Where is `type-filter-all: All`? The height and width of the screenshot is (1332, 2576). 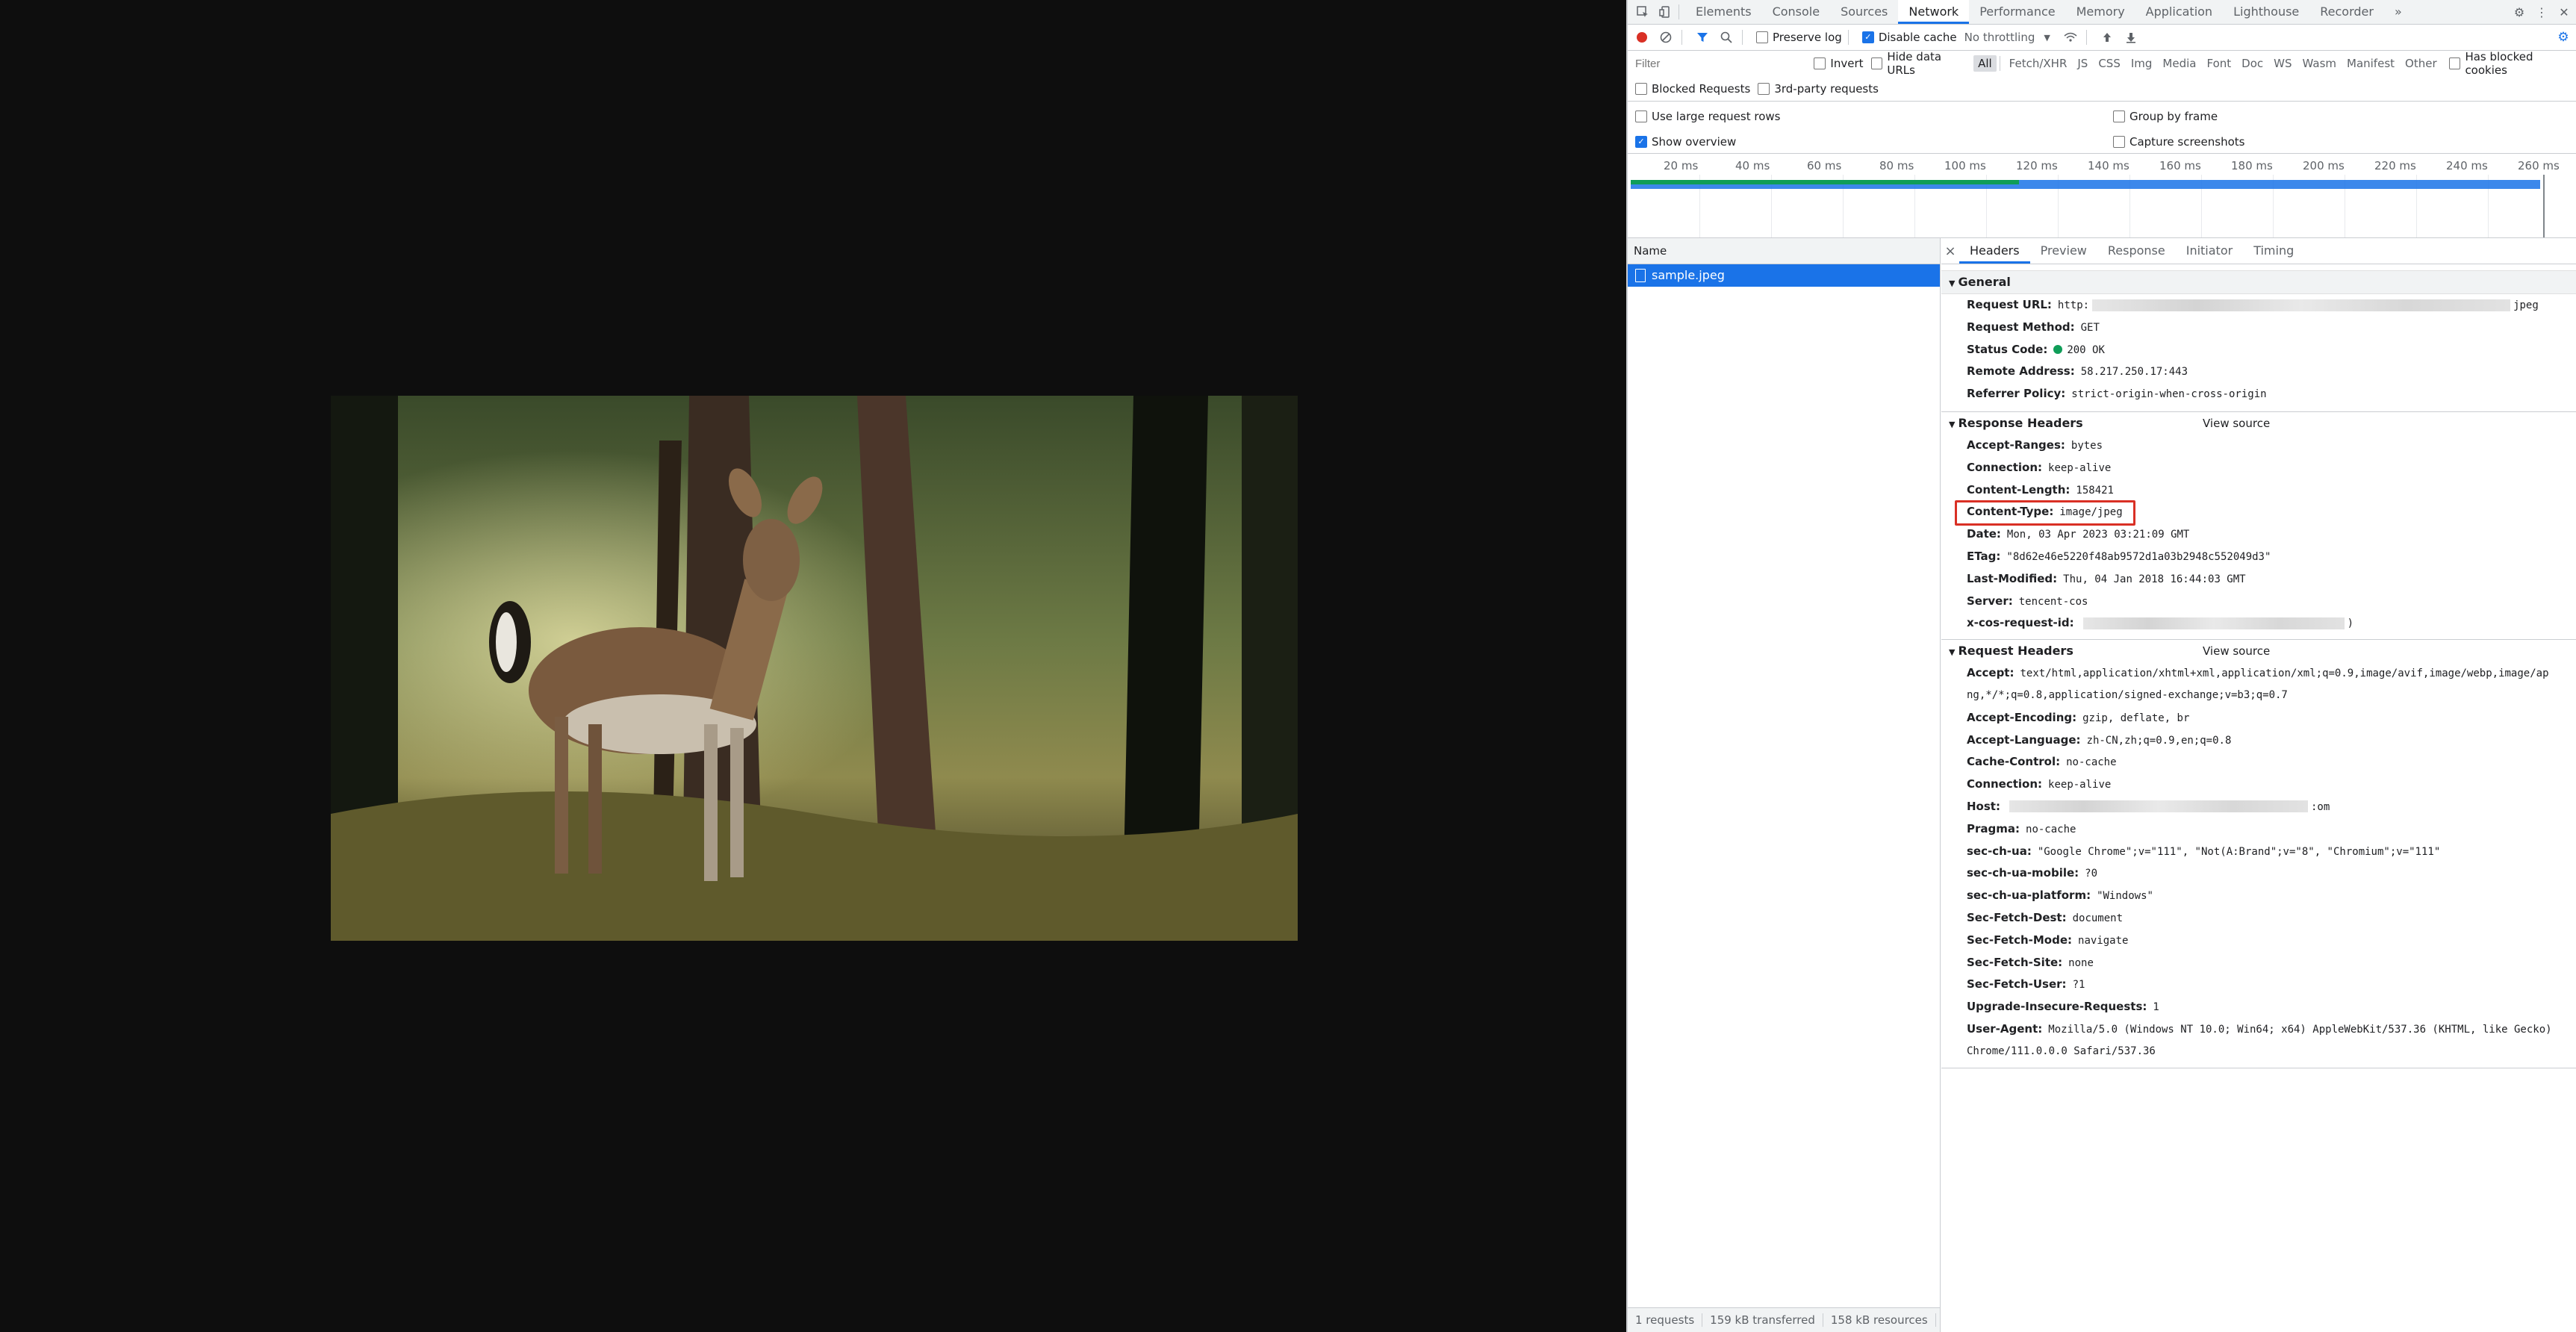
type-filter-all: All is located at coordinates (1985, 63).